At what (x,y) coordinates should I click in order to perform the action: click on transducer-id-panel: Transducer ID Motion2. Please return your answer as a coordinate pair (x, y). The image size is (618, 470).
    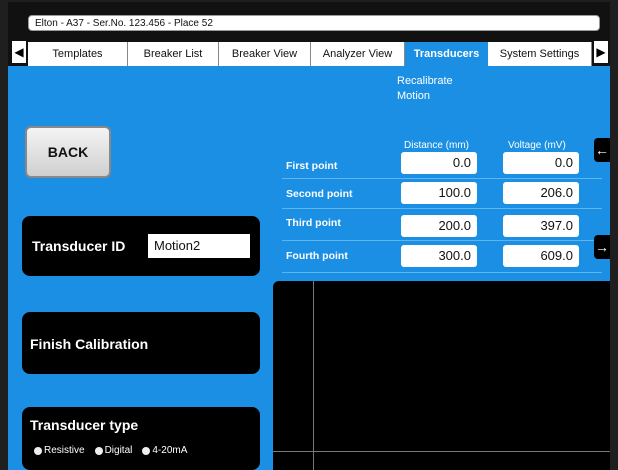
    Looking at the image, I should click on (141, 246).